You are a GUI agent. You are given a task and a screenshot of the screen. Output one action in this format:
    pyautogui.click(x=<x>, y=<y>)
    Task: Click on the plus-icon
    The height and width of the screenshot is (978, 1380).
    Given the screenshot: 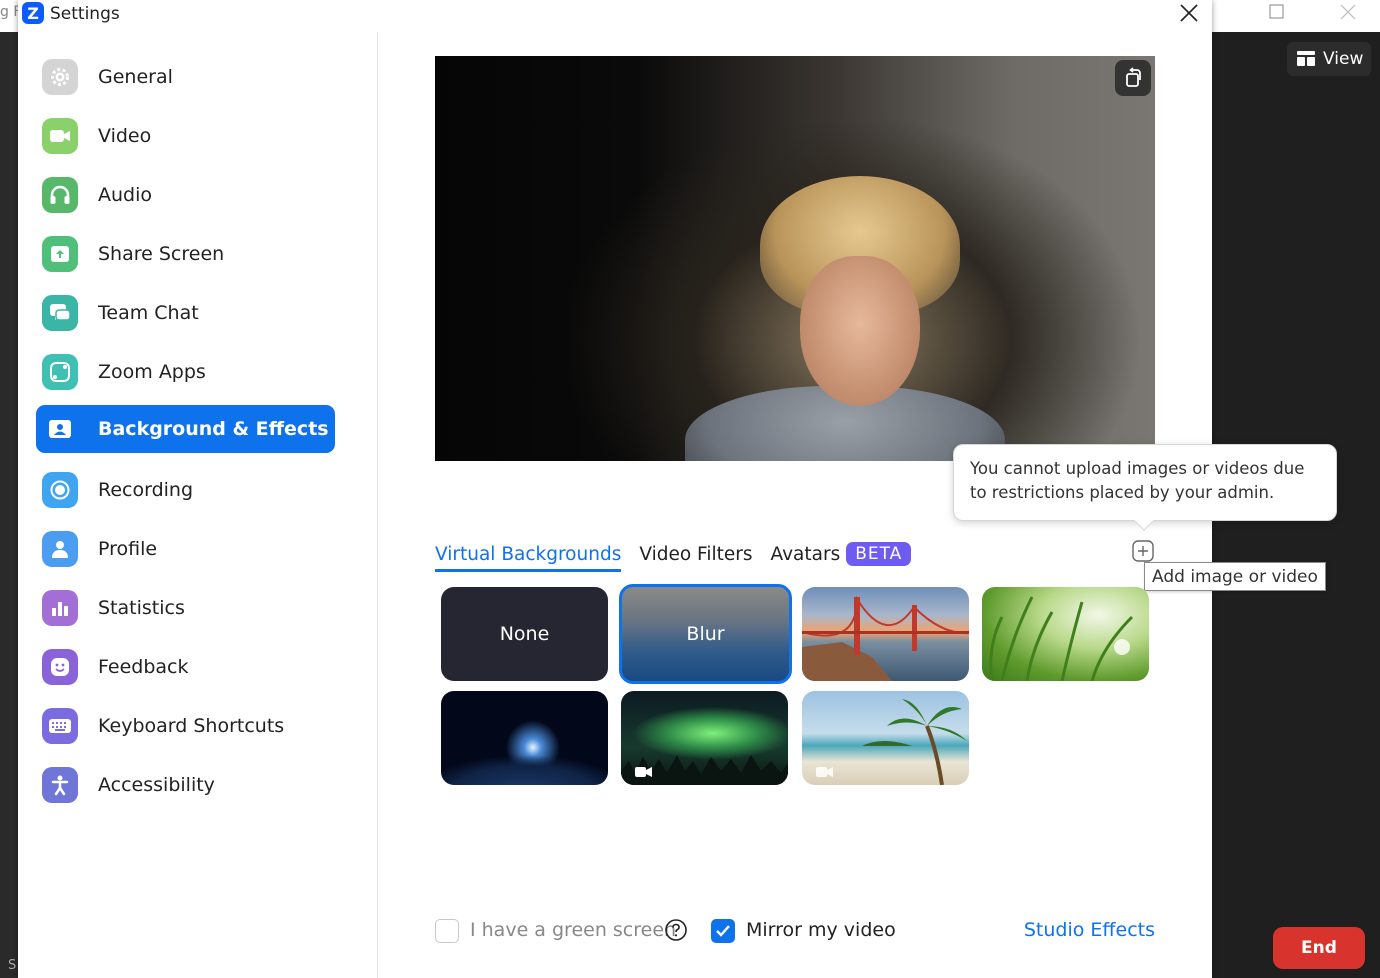 What is the action you would take?
    pyautogui.click(x=1143, y=551)
    